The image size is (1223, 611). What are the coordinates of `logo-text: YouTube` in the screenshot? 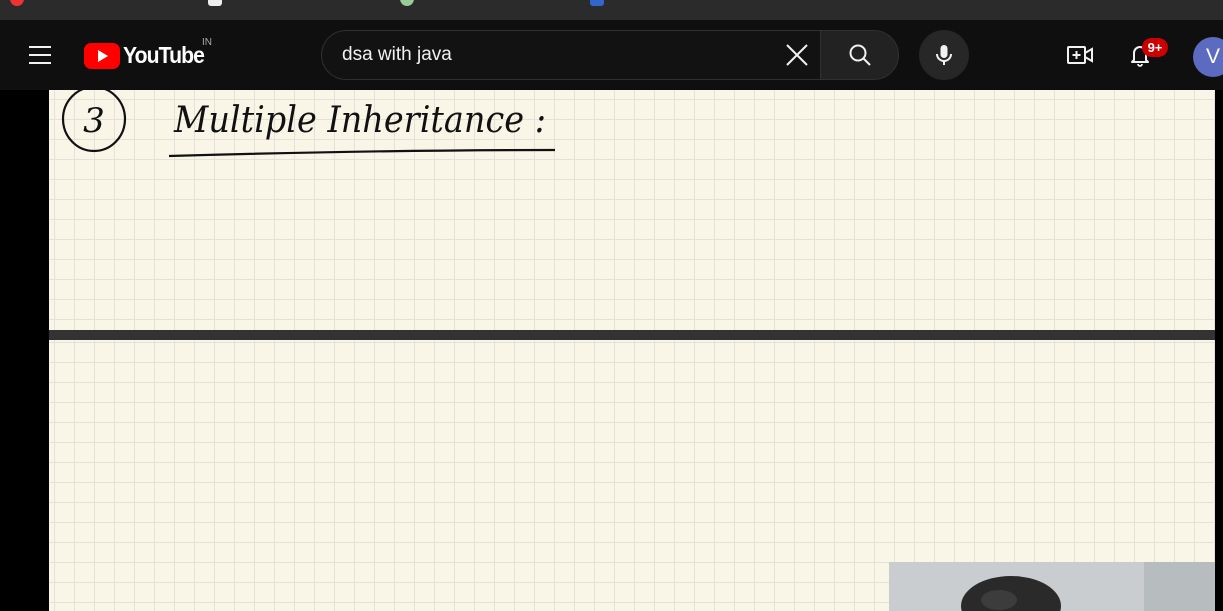 It's located at (164, 55).